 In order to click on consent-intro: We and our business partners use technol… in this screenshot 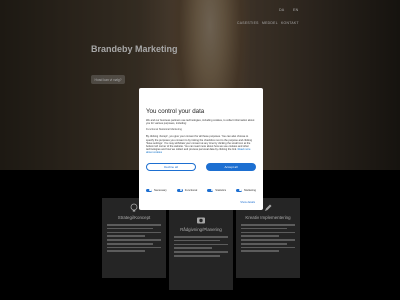, I will do `click(200, 122)`.